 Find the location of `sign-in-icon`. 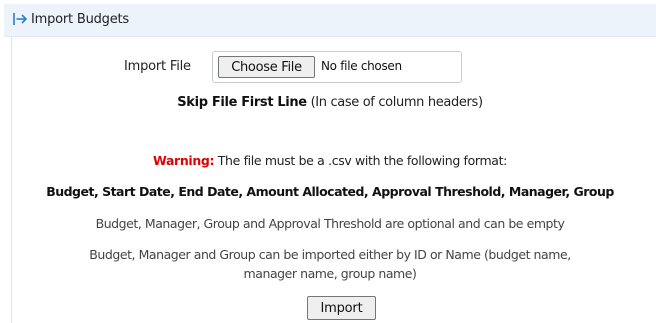

sign-in-icon is located at coordinates (20, 19).